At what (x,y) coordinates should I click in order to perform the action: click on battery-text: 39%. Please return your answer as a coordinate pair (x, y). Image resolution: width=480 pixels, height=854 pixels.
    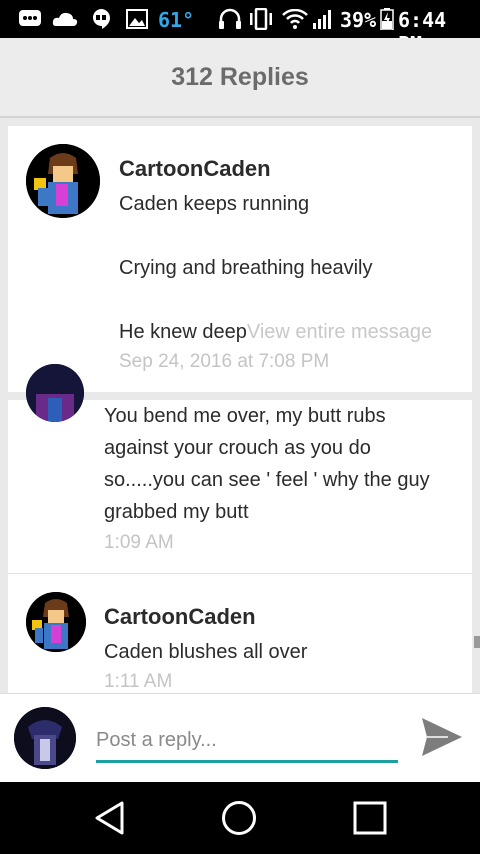
    Looking at the image, I should click on (358, 20).